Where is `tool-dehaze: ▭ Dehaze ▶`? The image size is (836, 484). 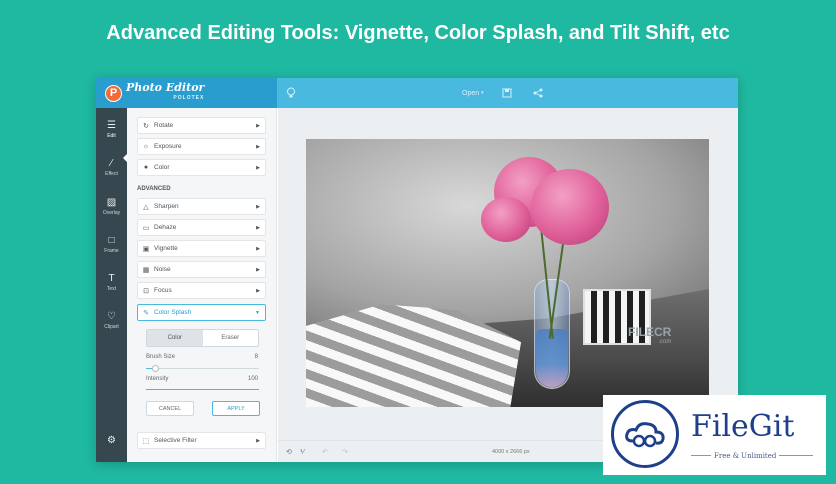 tool-dehaze: ▭ Dehaze ▶ is located at coordinates (201, 227).